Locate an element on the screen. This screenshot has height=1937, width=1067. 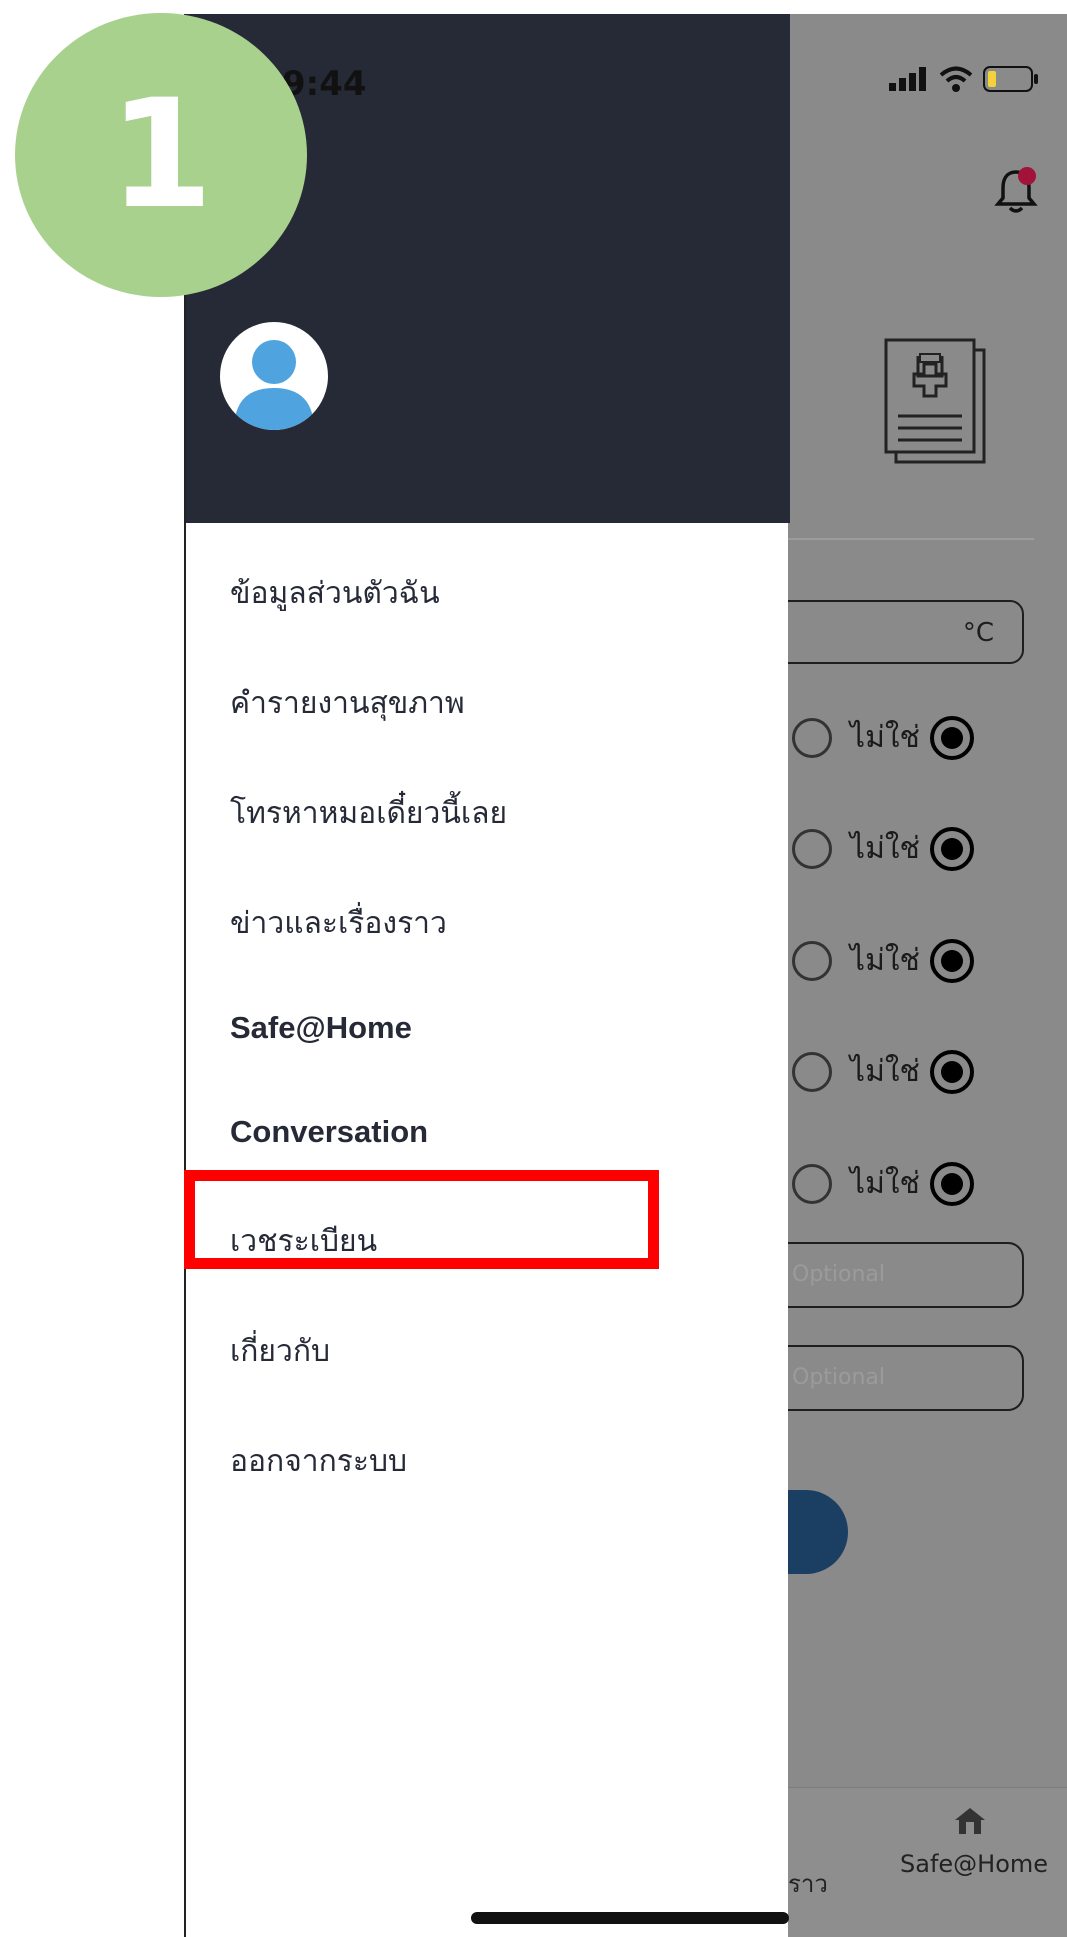
menu-item-health-report: คำรายงานสุขภาพ is located at coordinates (347, 703).